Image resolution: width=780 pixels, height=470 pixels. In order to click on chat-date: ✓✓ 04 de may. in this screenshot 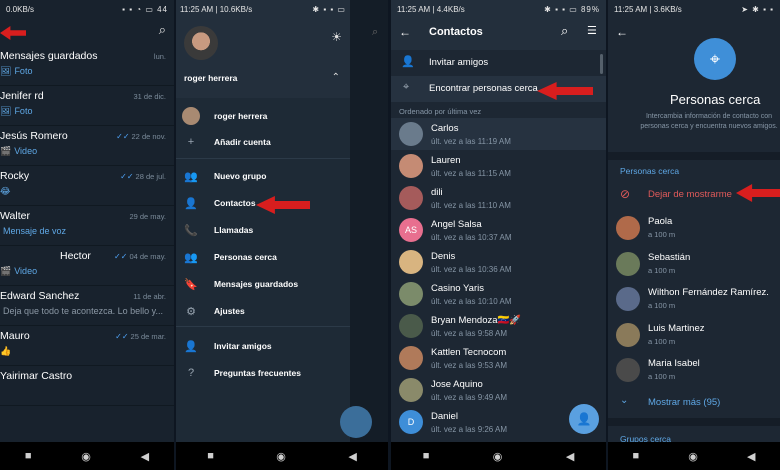, I will do `click(140, 256)`.